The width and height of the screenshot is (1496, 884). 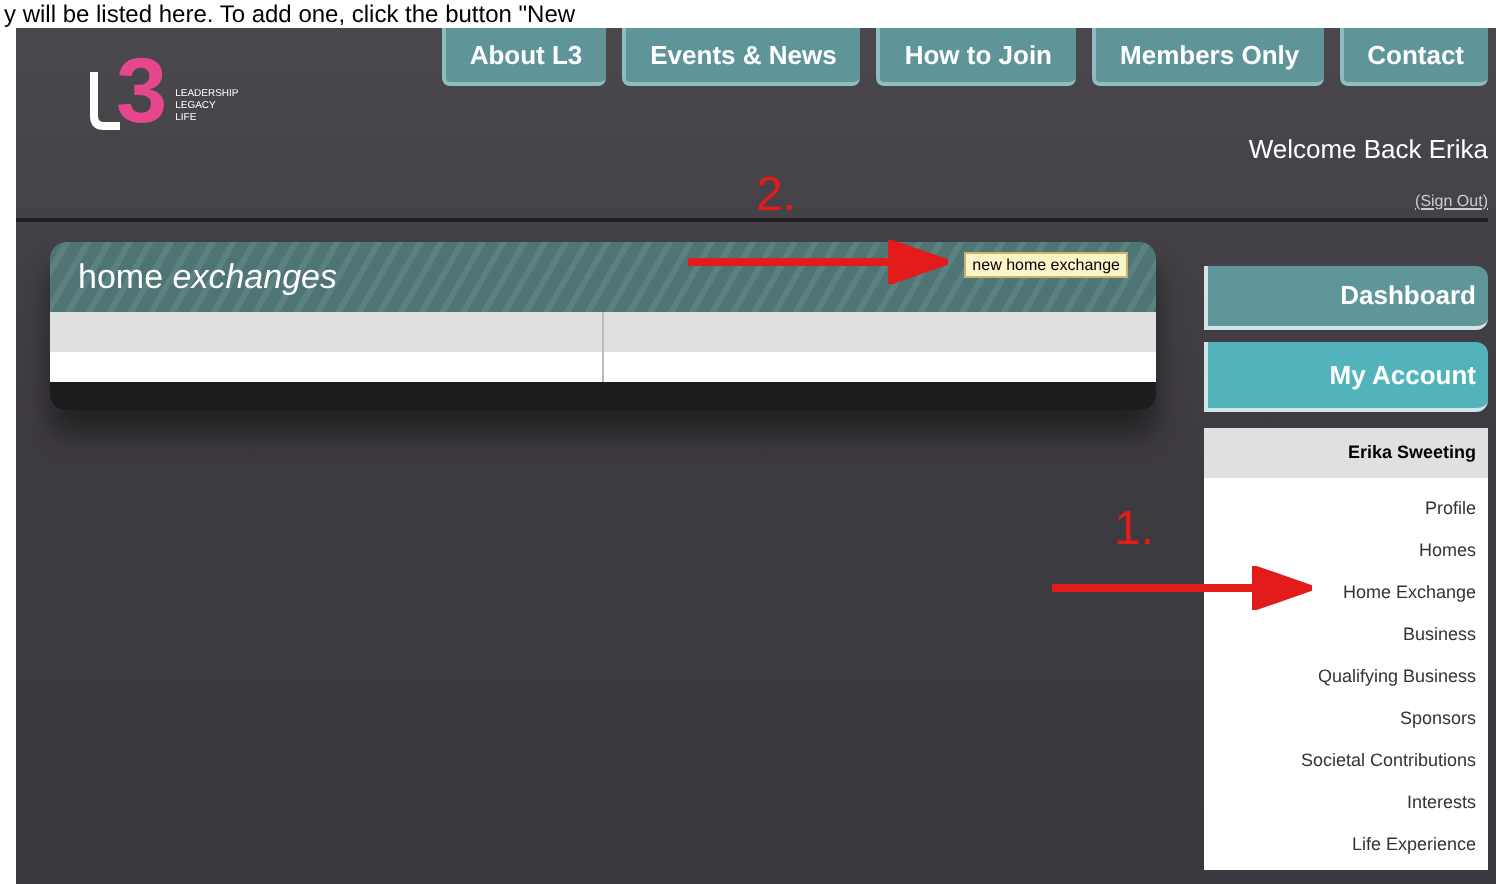 I want to click on menu-item: Qualifying Business, so click(x=1396, y=676).